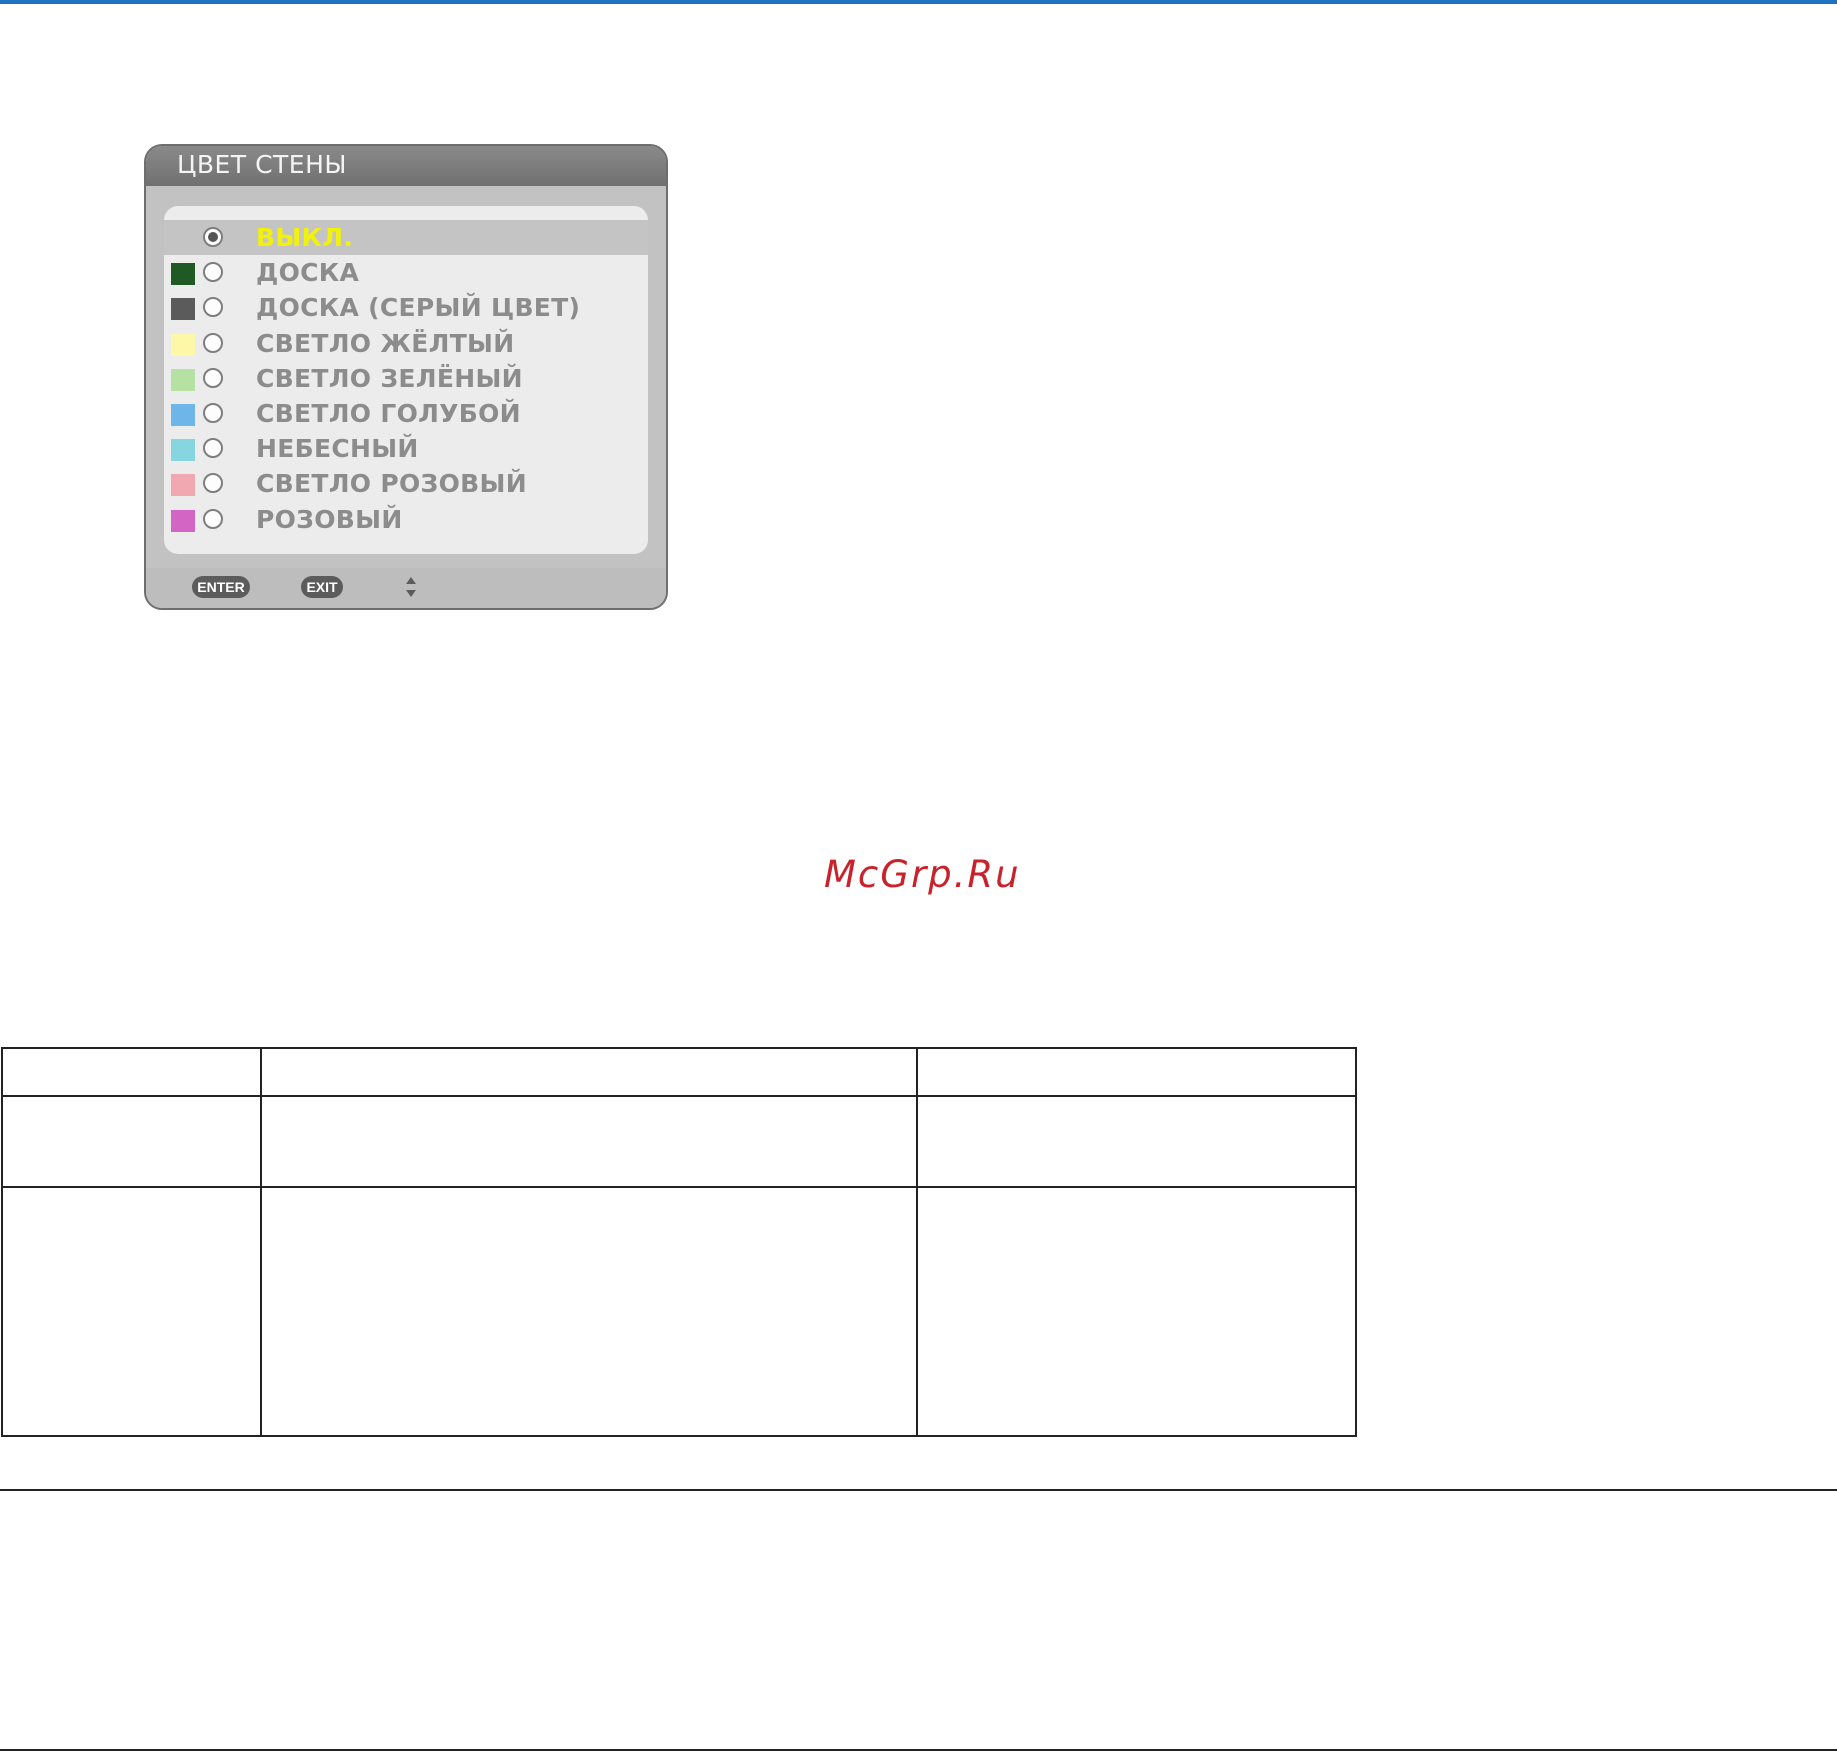  I want to click on top-accent-rule, so click(918, 2).